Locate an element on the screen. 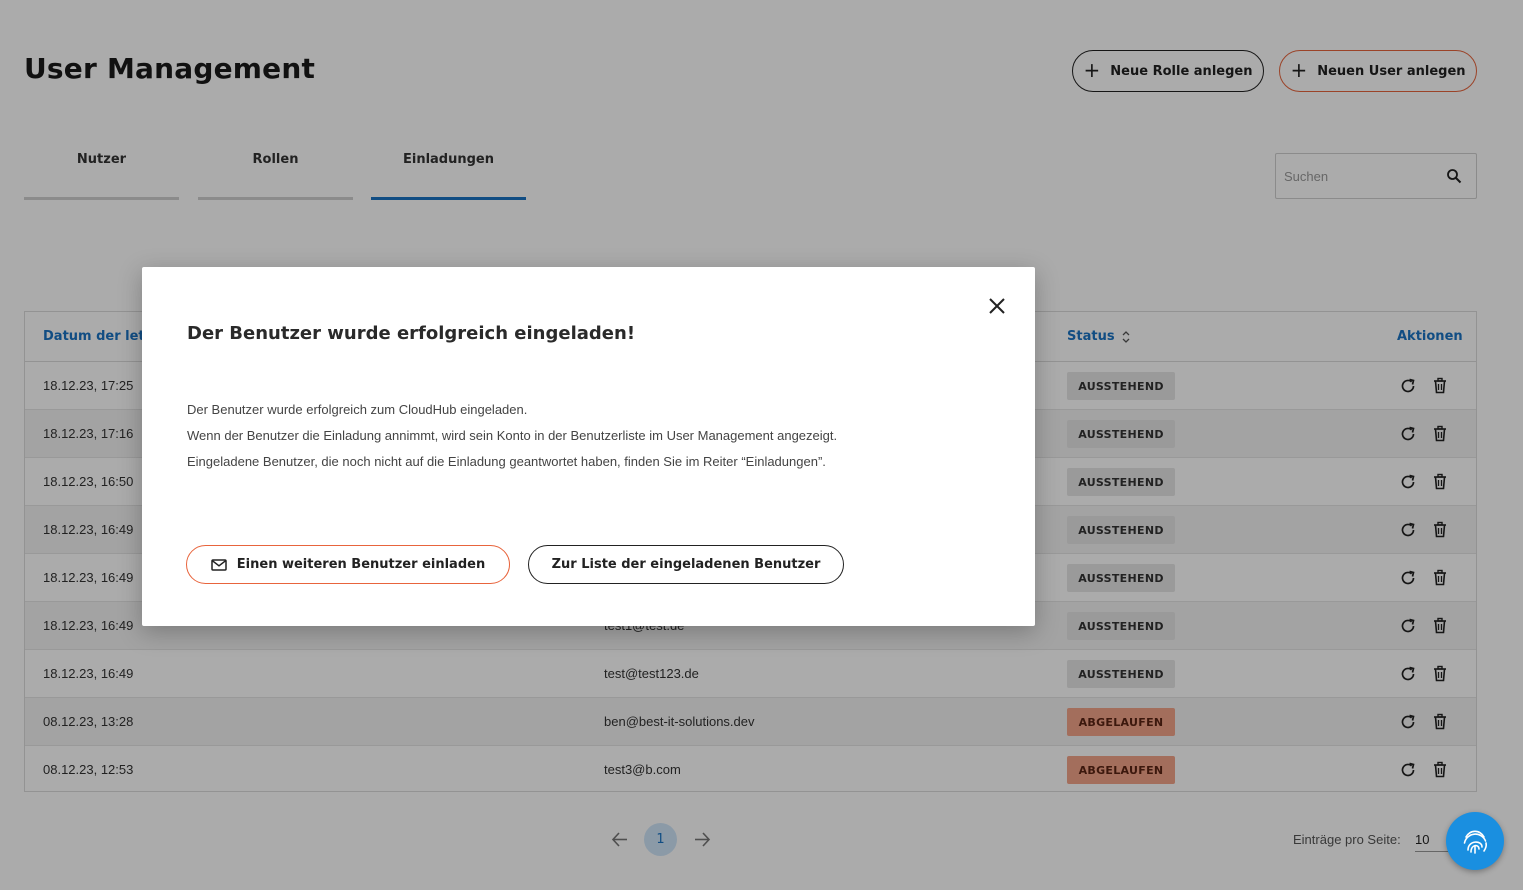  mail-icon is located at coordinates (219, 564).